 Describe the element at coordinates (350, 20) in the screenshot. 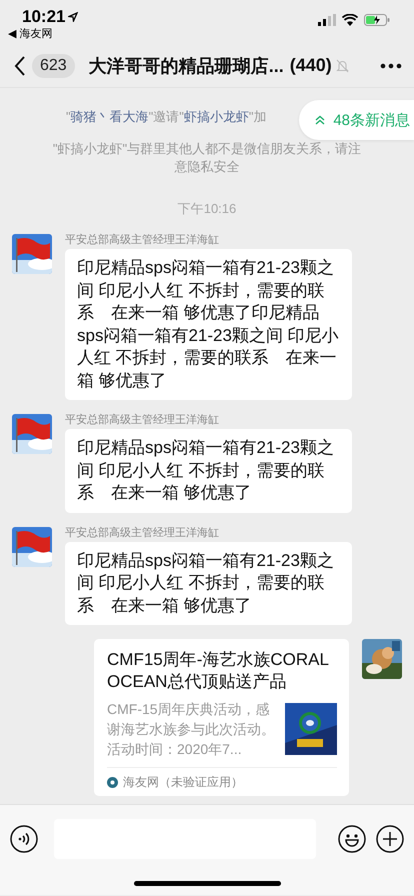

I see `wifi-icon` at that location.